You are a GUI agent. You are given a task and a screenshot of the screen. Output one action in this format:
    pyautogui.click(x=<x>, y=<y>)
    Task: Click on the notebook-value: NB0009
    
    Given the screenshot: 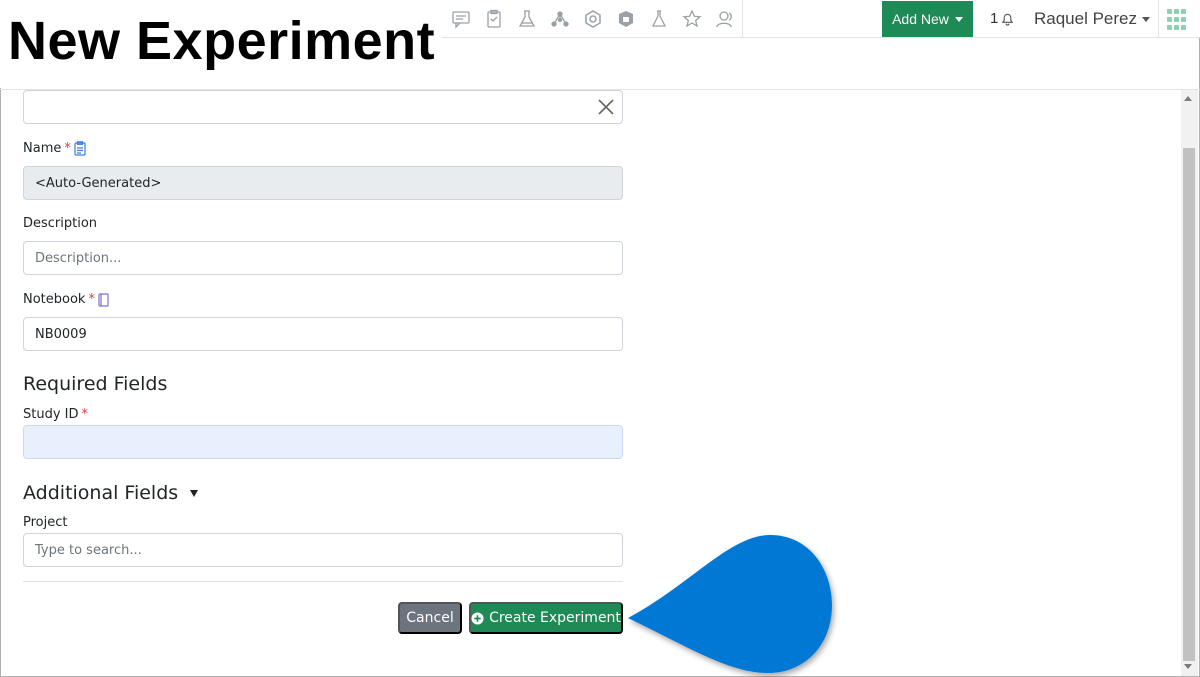 What is the action you would take?
    pyautogui.click(x=61, y=334)
    